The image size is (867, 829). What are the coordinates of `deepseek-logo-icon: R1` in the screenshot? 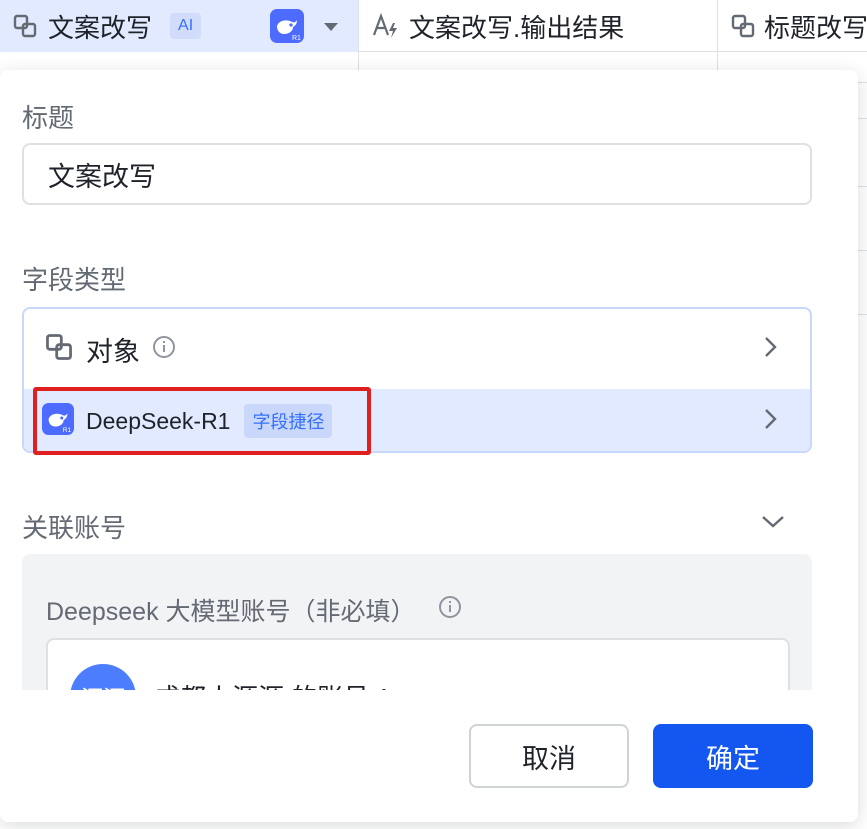 It's located at (287, 29).